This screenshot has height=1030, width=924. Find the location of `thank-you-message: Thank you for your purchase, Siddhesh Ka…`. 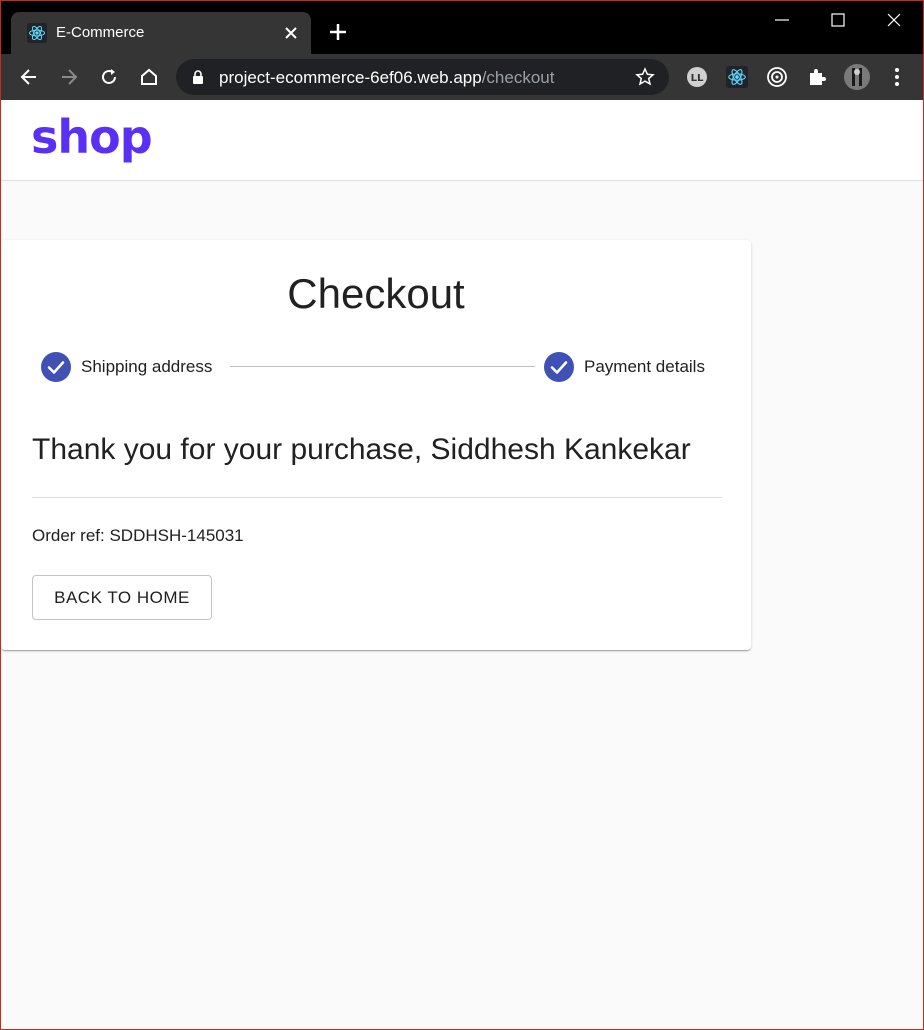

thank-you-message: Thank you for your purchase, Siddhesh Ka… is located at coordinates (361, 449).